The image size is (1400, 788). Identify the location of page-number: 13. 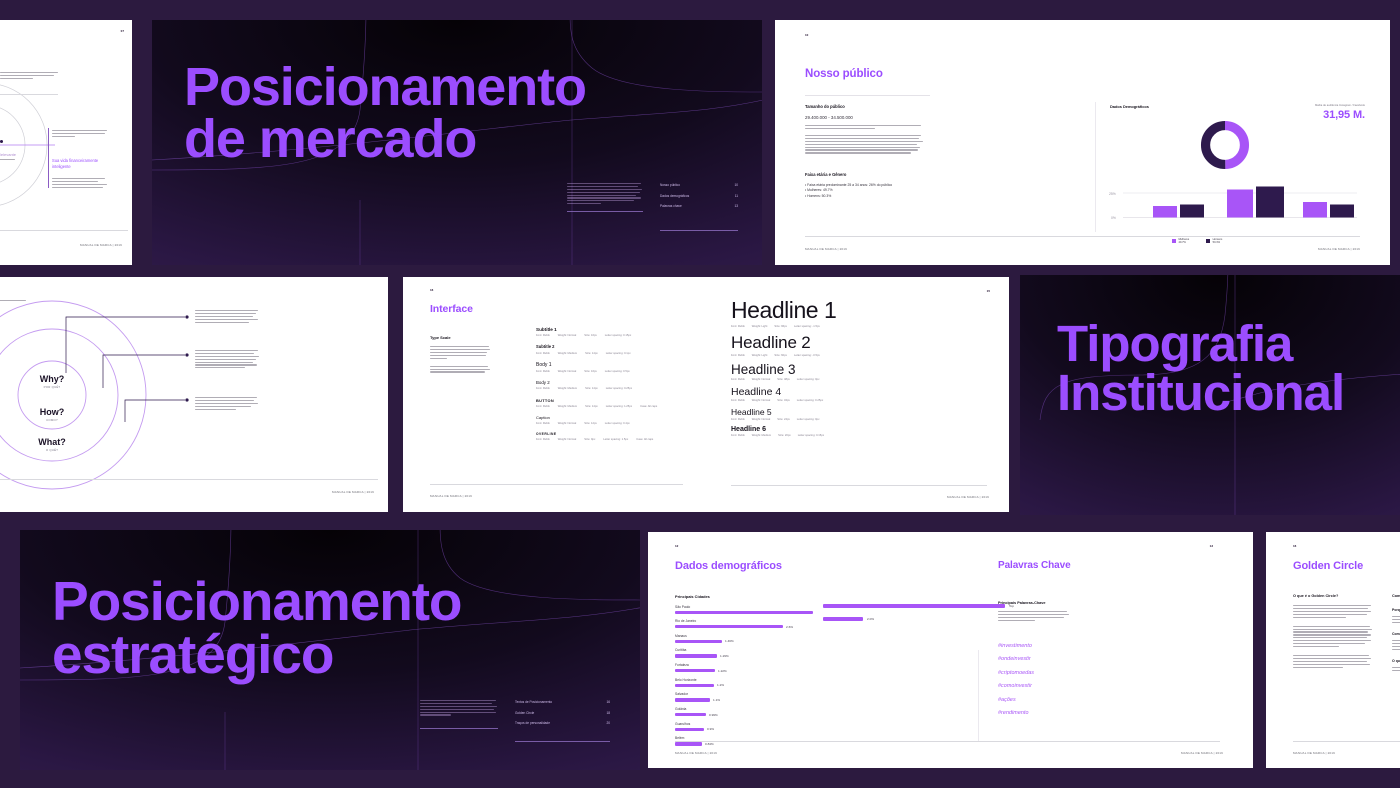
(1211, 546).